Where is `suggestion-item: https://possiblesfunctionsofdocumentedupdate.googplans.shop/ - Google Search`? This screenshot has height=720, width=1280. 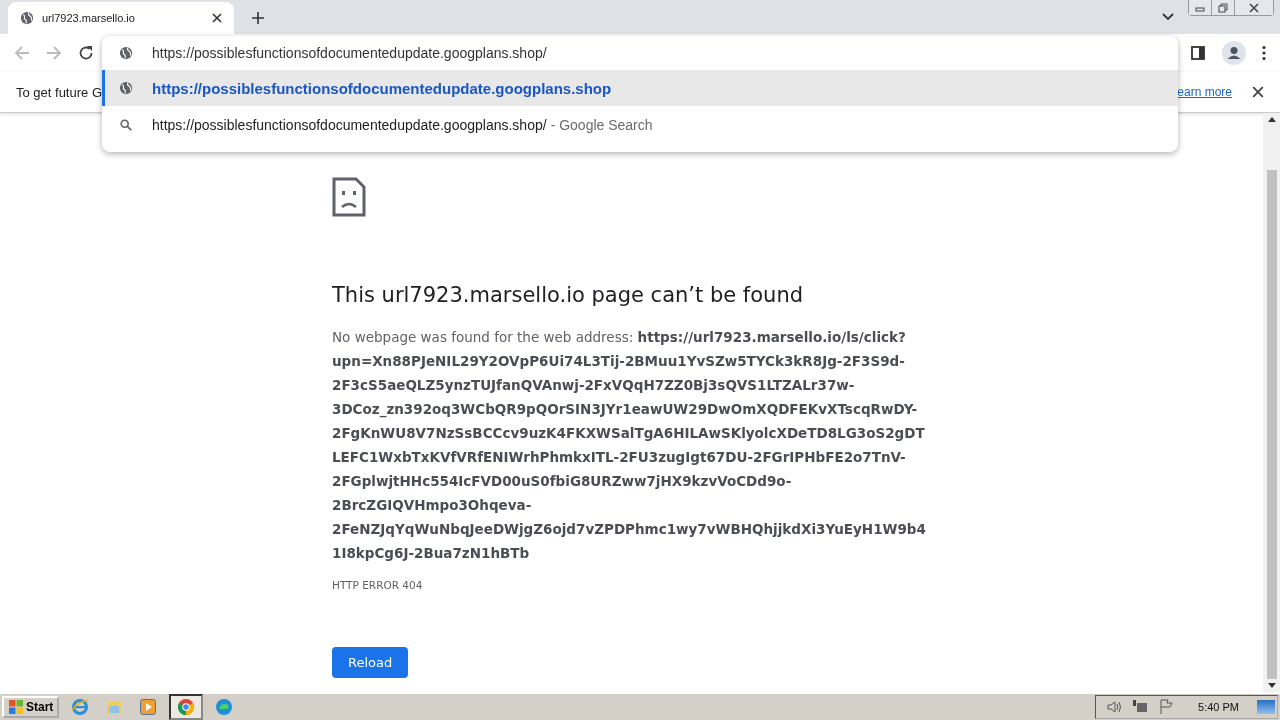 suggestion-item: https://possiblesfunctionsofdocumentedupdate.googplans.shop/ - Google Search is located at coordinates (640, 125).